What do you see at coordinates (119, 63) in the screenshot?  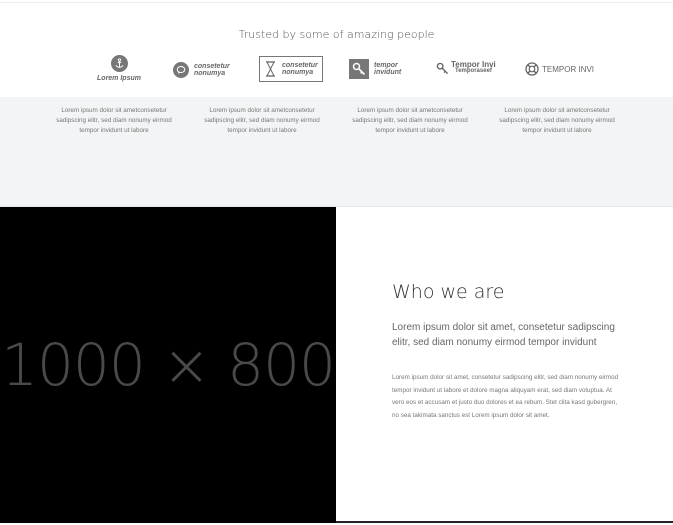 I see `anchor-icon` at bounding box center [119, 63].